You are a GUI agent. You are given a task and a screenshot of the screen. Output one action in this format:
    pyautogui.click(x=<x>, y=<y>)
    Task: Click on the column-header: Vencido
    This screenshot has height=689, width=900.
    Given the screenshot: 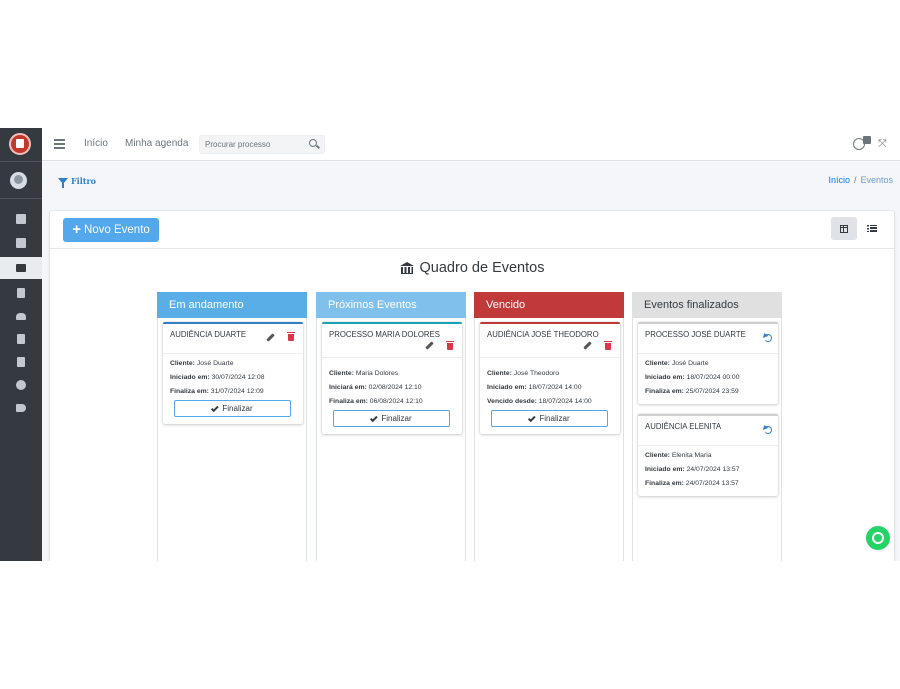 What is the action you would take?
    pyautogui.click(x=549, y=305)
    